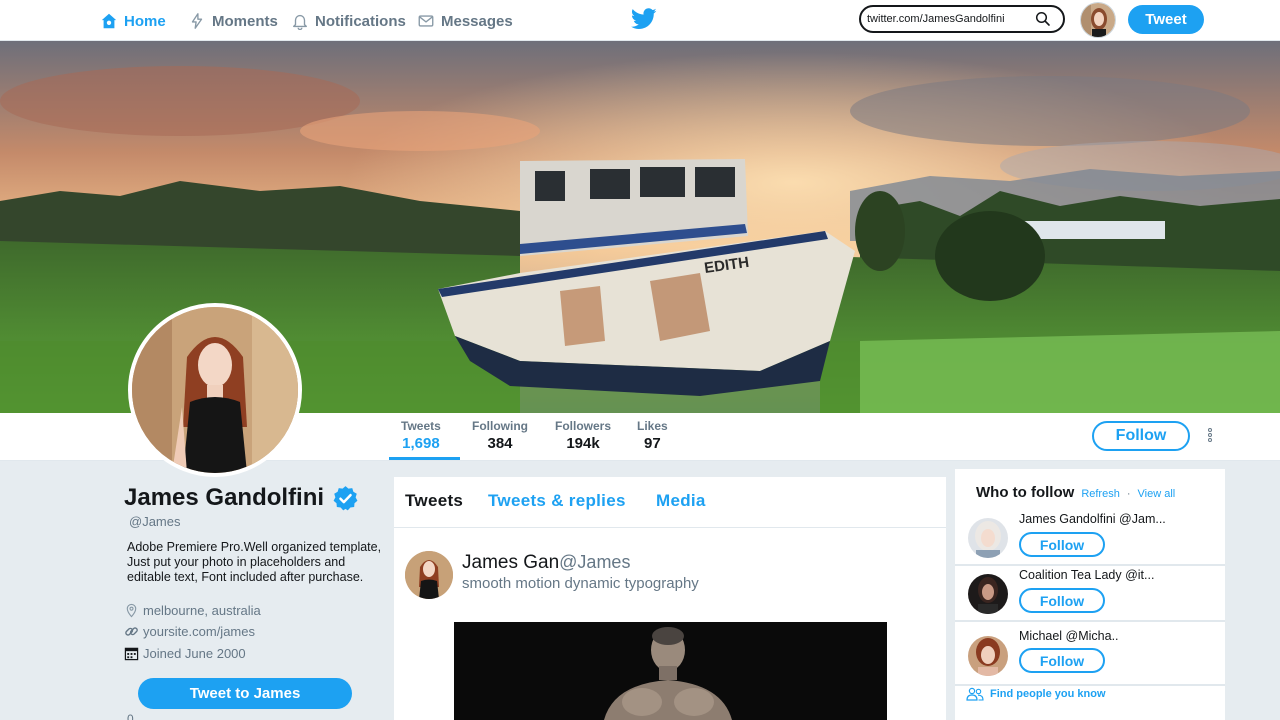 The width and height of the screenshot is (1280, 720). I want to click on messages-icon, so click(426, 21).